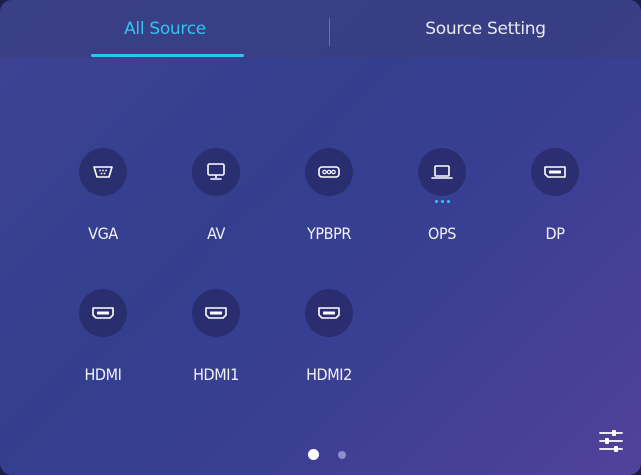  I want to click on sliders-icon, so click(611, 441).